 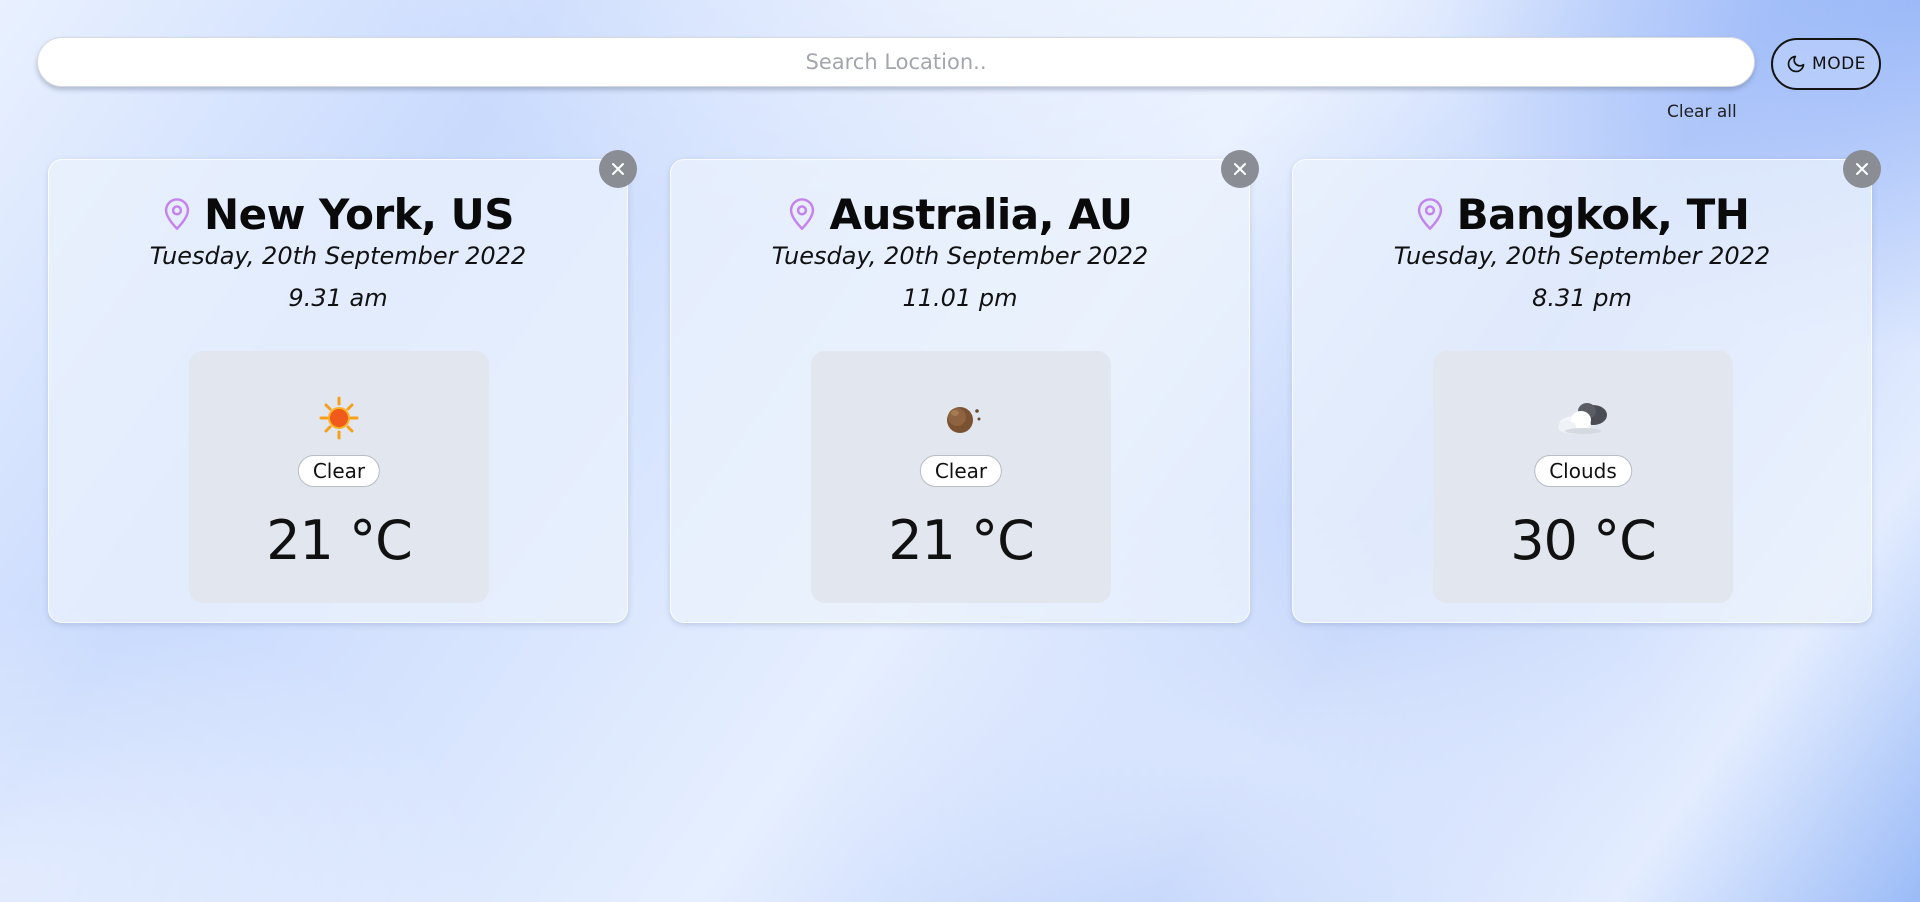 I want to click on city-name: Australia, AU, so click(x=981, y=214).